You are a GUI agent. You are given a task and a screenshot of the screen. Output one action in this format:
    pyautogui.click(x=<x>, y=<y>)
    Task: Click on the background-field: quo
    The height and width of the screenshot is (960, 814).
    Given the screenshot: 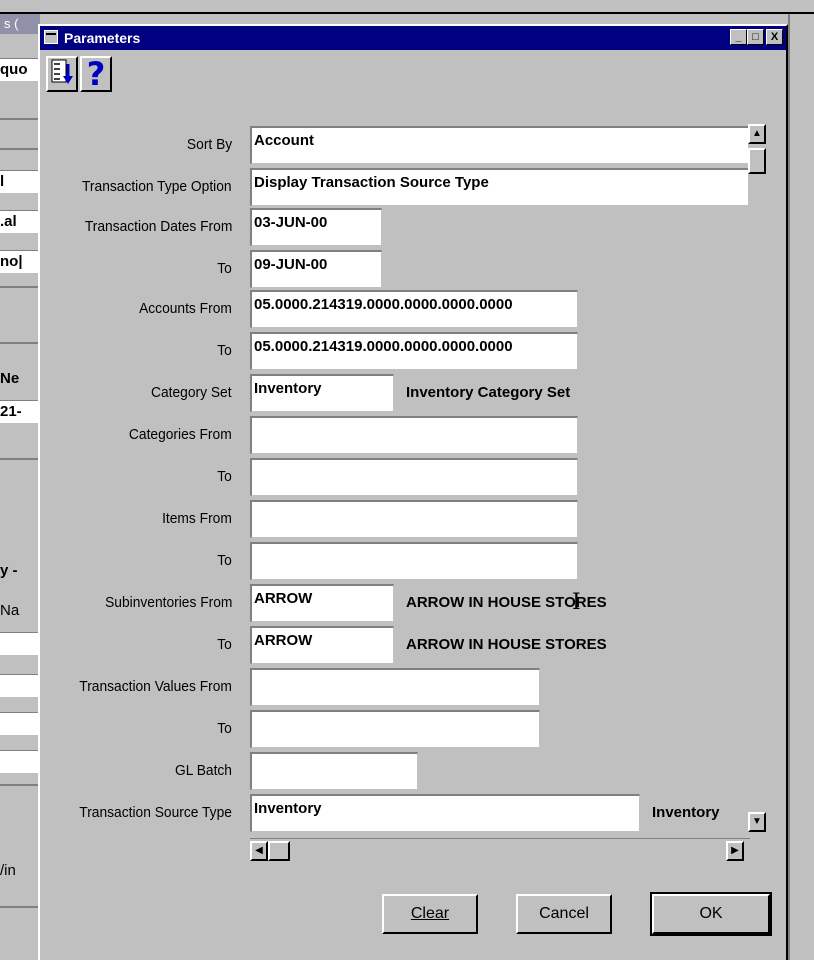 What is the action you would take?
    pyautogui.click(x=19, y=69)
    